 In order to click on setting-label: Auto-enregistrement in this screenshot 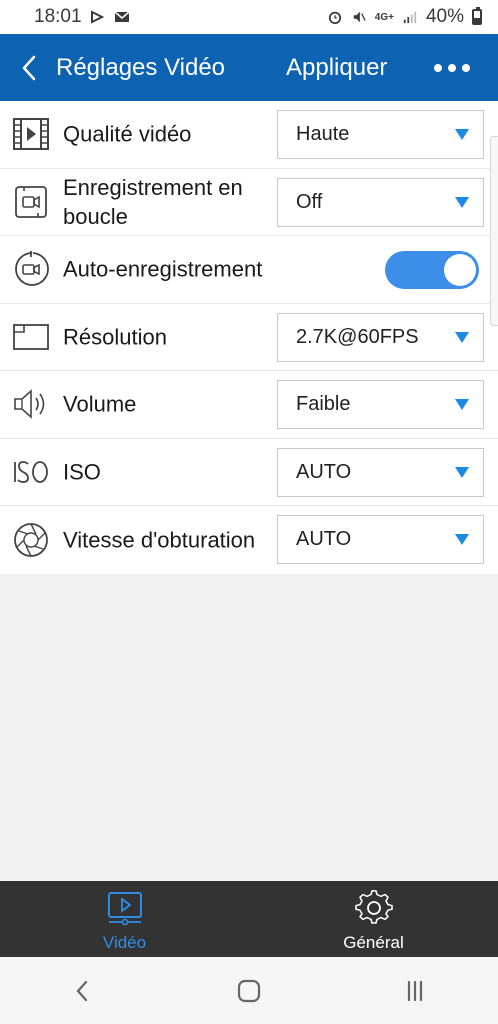, I will do `click(163, 269)`.